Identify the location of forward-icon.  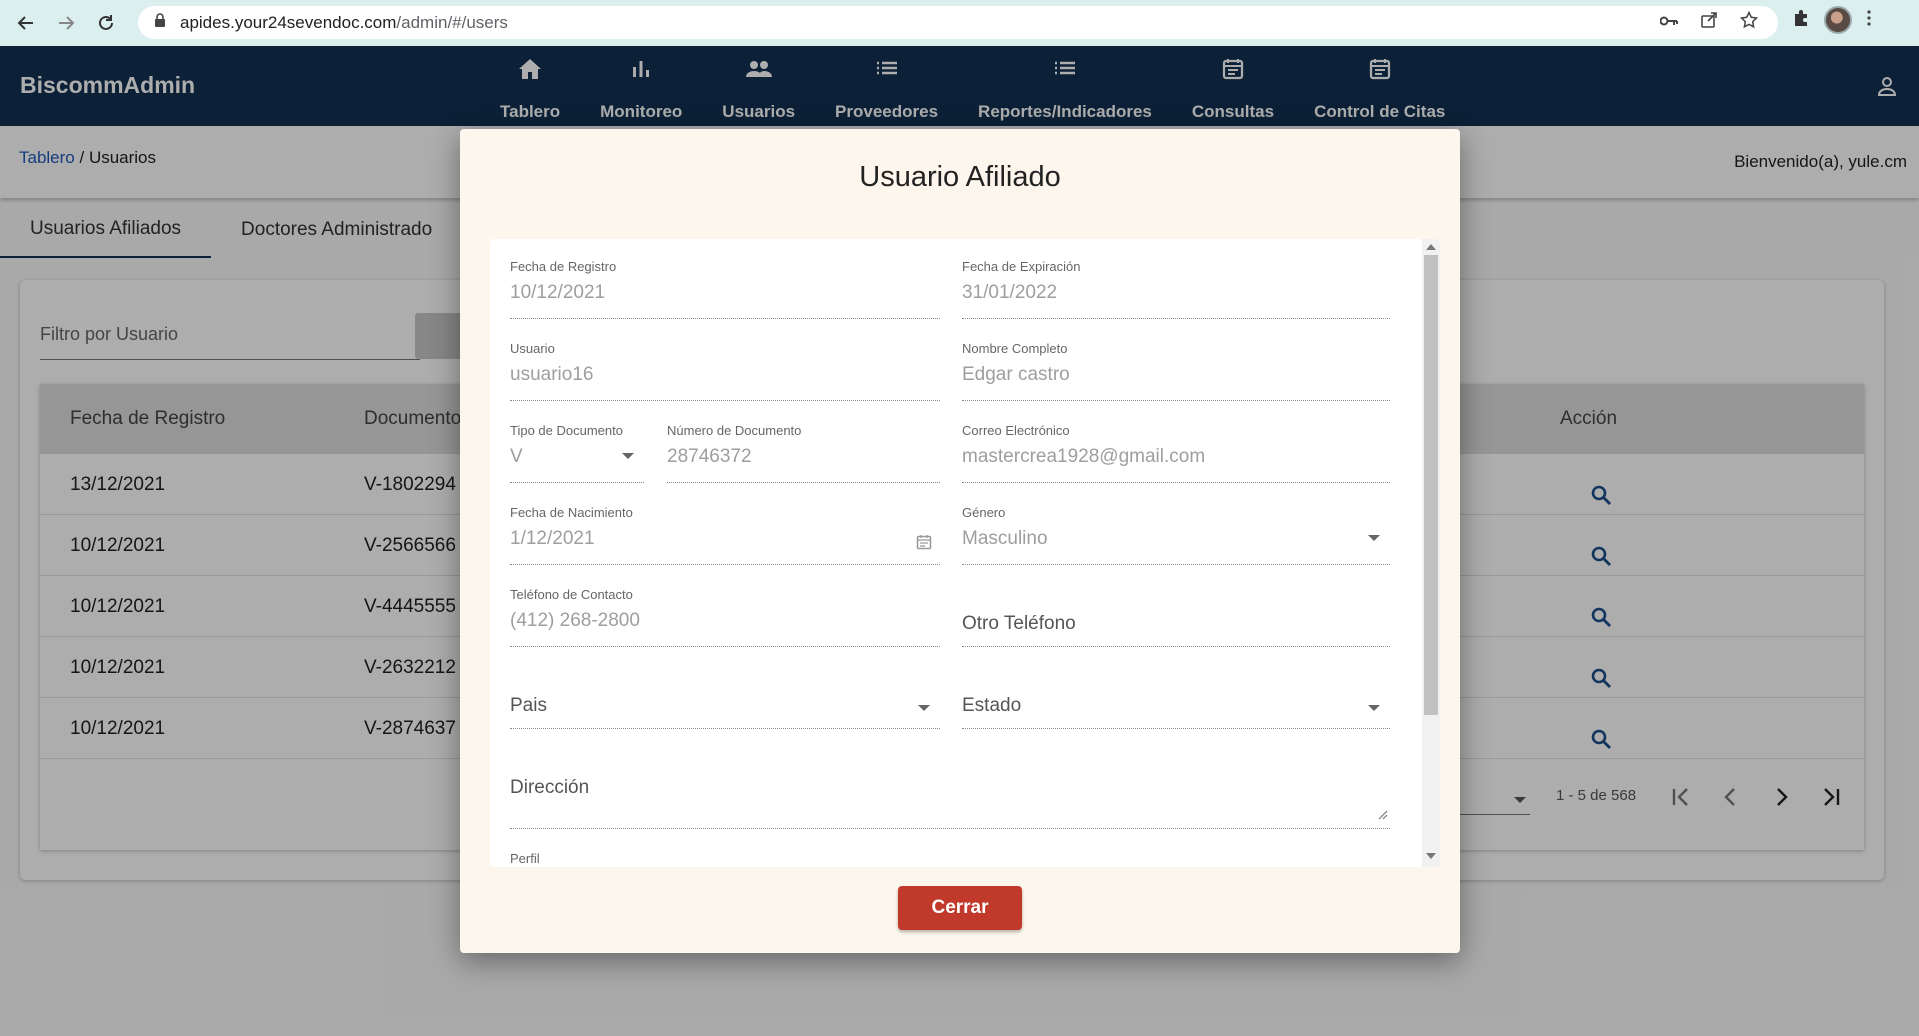
(66, 23).